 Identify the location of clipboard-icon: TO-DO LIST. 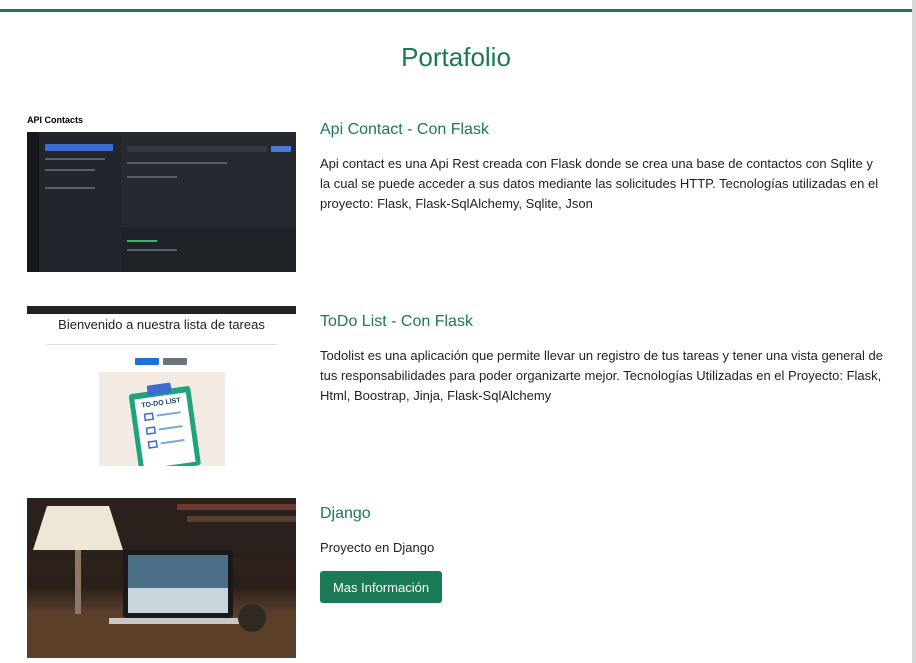
(164, 424).